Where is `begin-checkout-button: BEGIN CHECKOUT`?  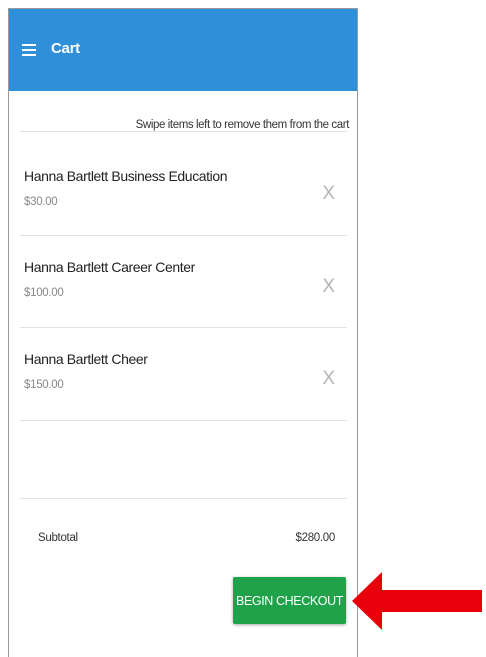 begin-checkout-button: BEGIN CHECKOUT is located at coordinates (289, 600).